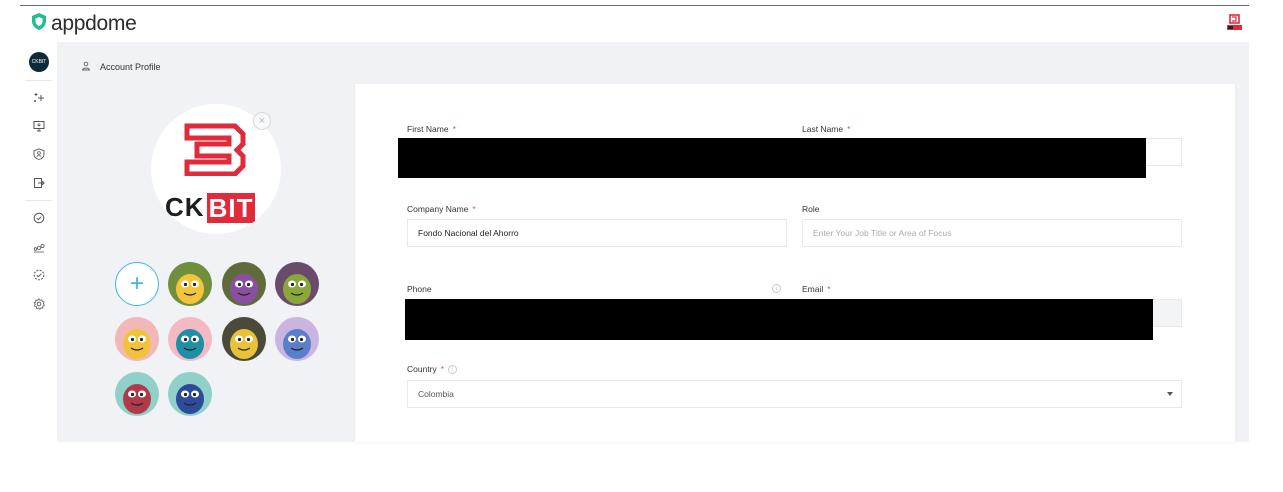 The image size is (1283, 492). What do you see at coordinates (634, 24) in the screenshot?
I see `top-bar: appdome` at bounding box center [634, 24].